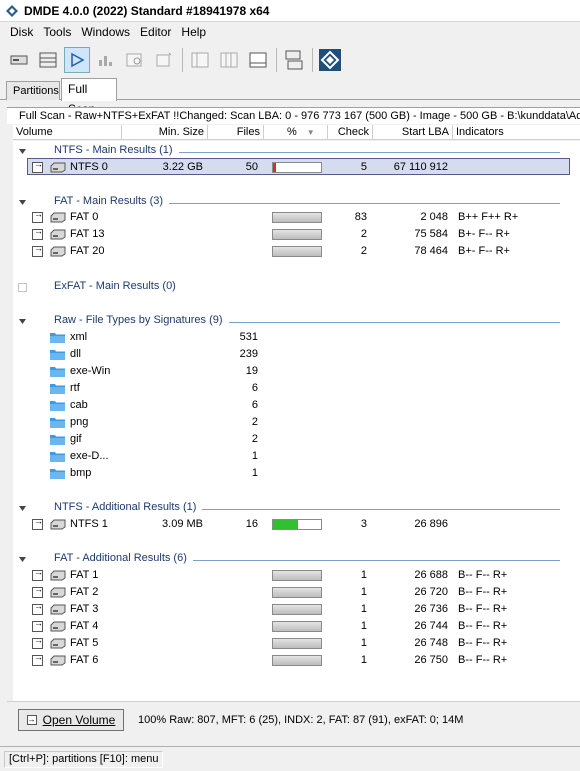 This screenshot has height=771, width=580. What do you see at coordinates (164, 60) in the screenshot?
I see `wand-button` at bounding box center [164, 60].